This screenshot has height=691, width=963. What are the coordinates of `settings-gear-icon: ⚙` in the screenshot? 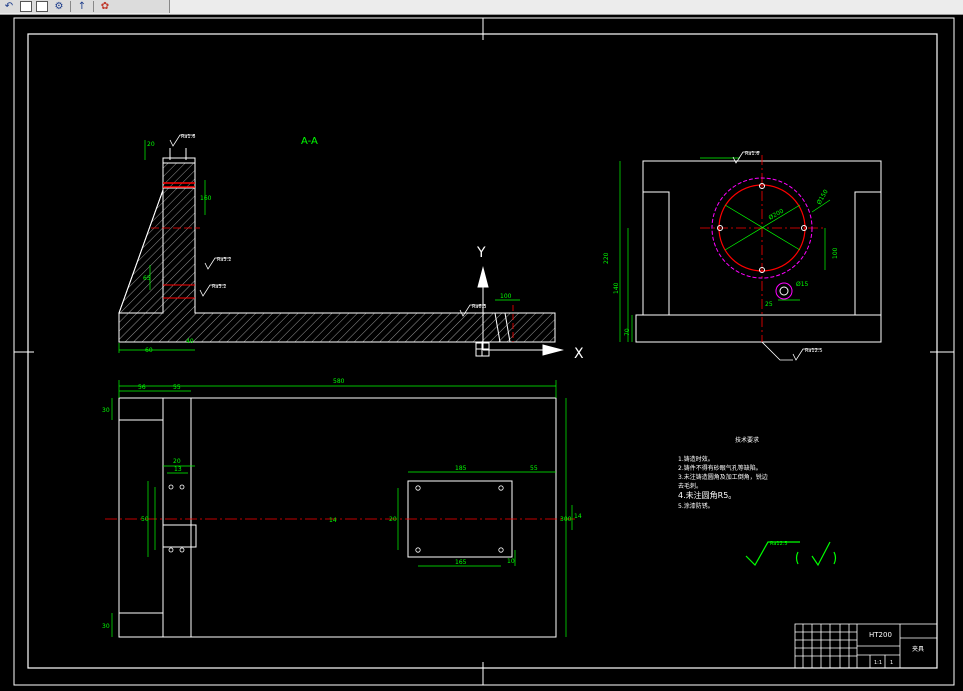 It's located at (59, 7).